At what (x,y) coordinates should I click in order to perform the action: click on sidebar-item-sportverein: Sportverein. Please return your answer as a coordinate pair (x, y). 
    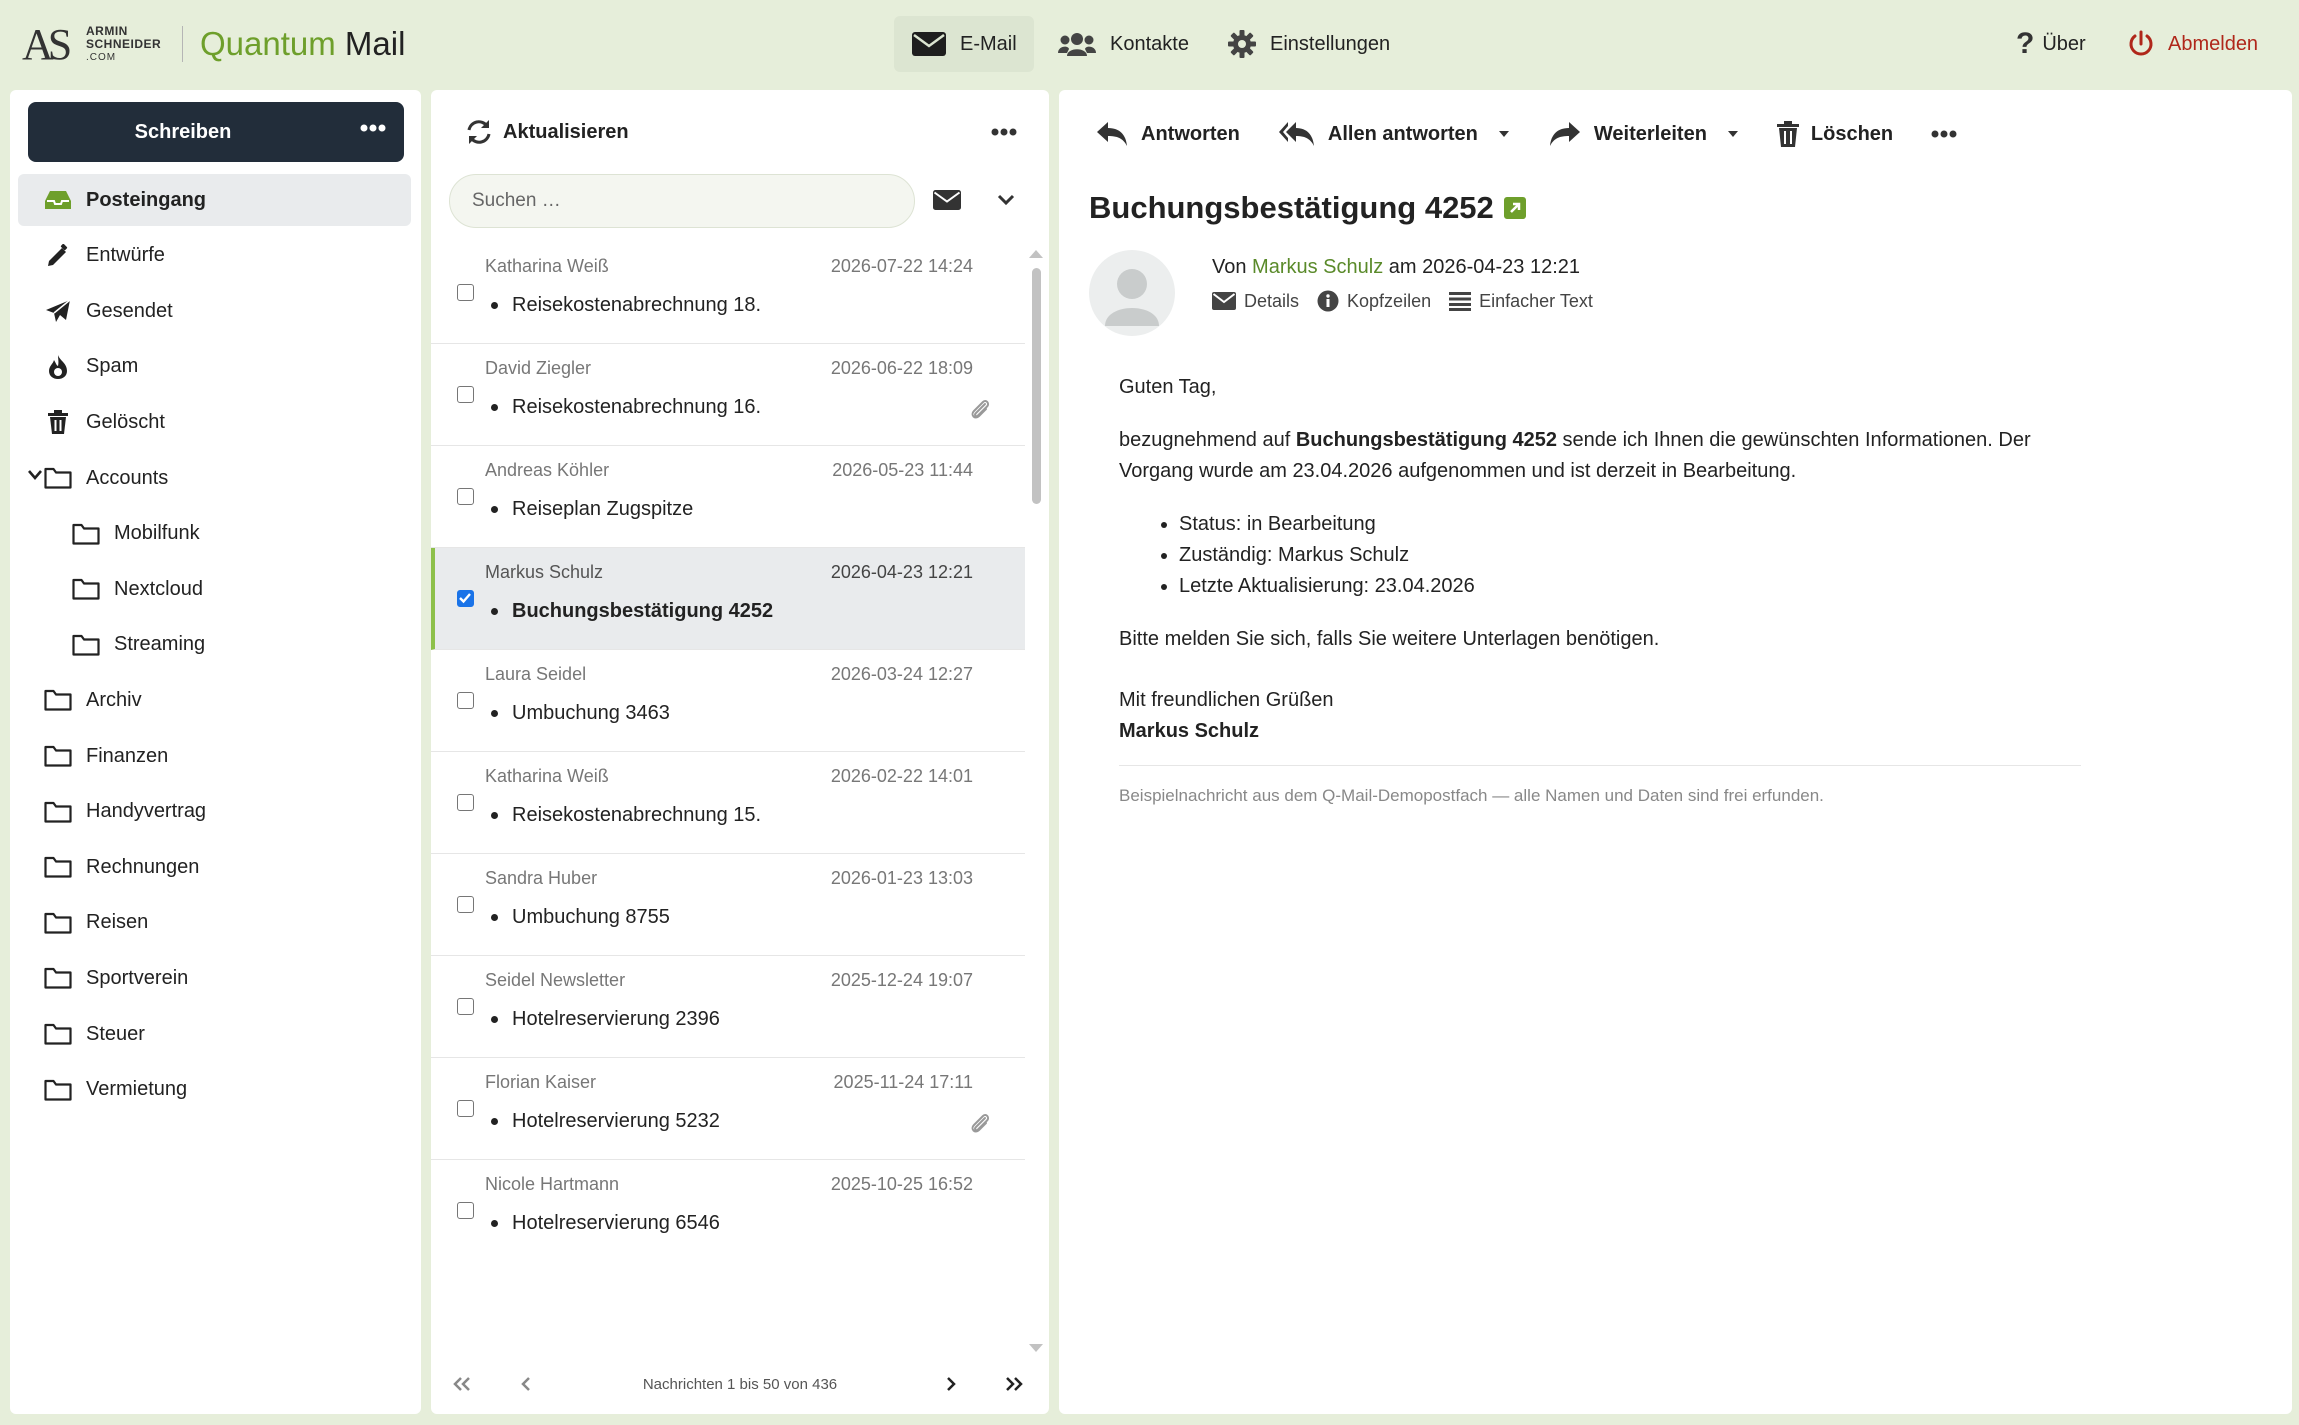
    Looking at the image, I should click on (214, 978).